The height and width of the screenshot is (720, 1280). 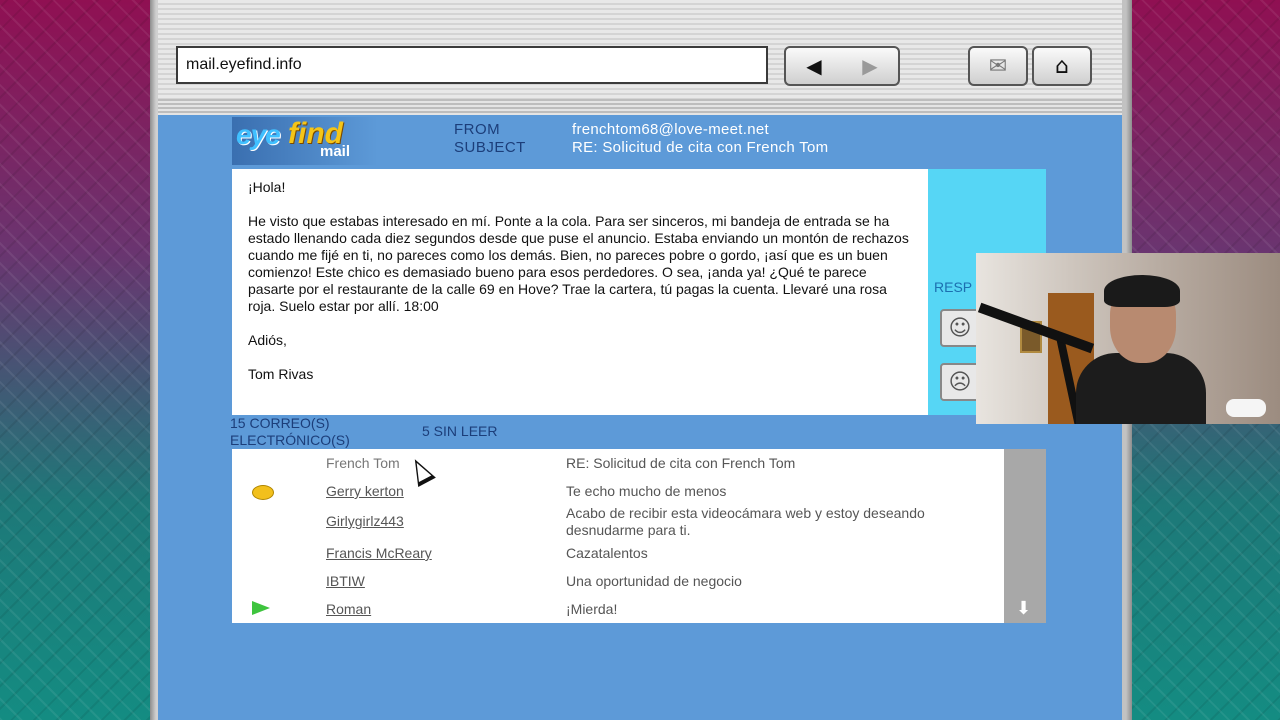 I want to click on message-greeting: ¡Hola!, so click(x=267, y=187).